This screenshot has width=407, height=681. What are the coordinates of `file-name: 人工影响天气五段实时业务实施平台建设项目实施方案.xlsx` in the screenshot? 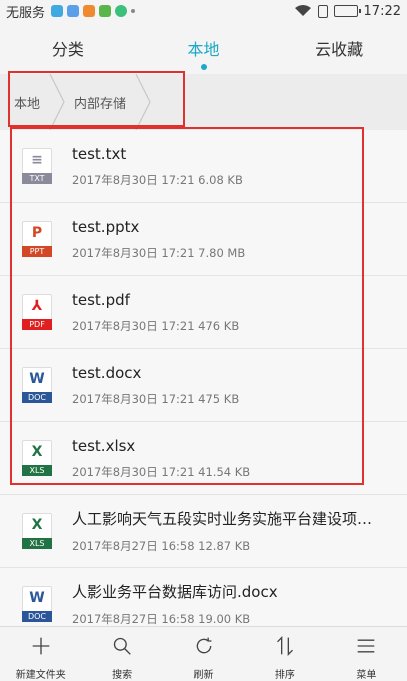 It's located at (239, 519).